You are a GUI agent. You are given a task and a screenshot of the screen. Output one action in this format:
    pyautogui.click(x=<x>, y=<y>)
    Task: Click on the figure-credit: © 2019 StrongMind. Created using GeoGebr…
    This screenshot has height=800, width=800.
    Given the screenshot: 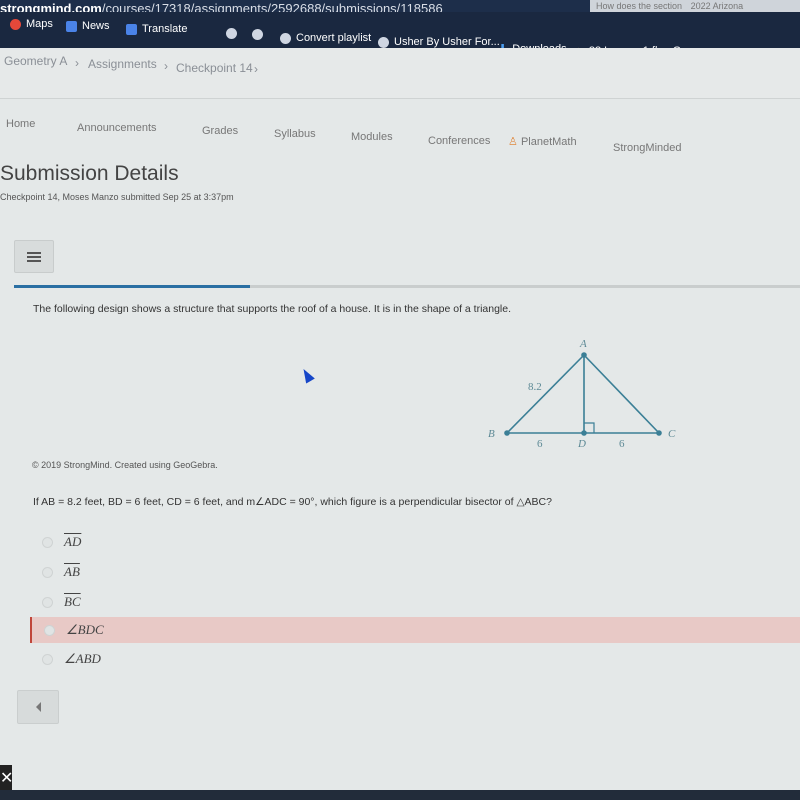 What is the action you would take?
    pyautogui.click(x=125, y=465)
    